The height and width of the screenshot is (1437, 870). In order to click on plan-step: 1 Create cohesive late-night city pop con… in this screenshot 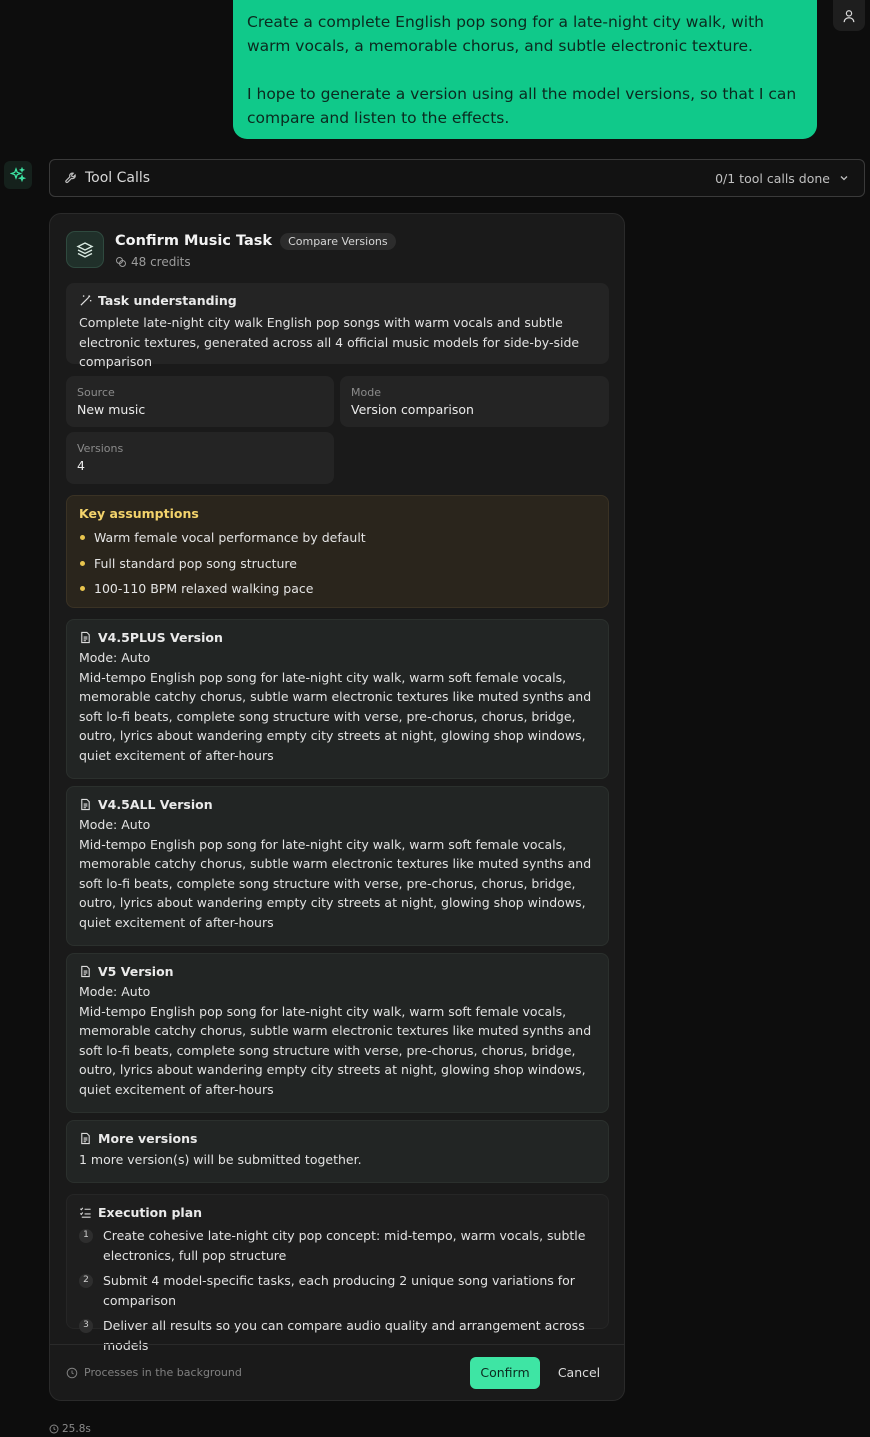, I will do `click(337, 1245)`.